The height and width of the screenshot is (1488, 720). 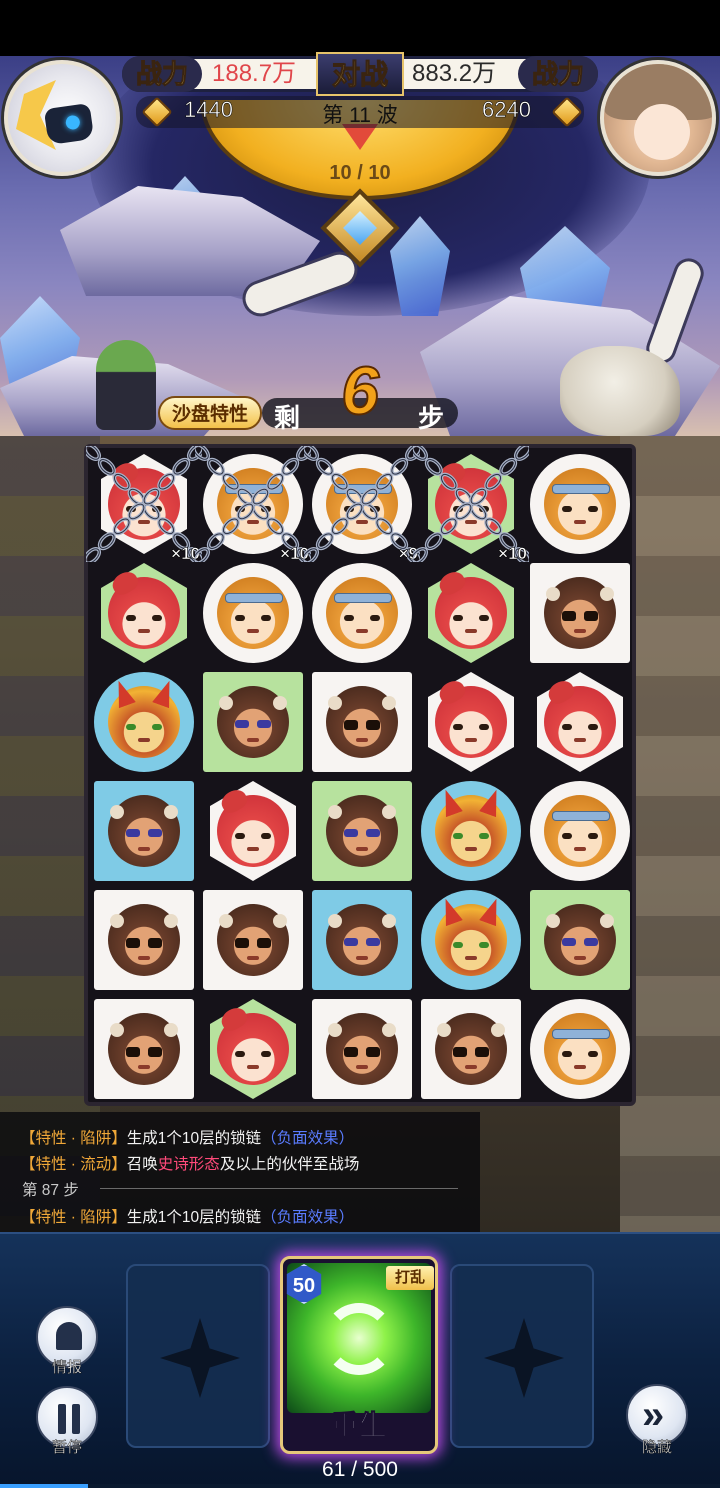 What do you see at coordinates (653, 1415) in the screenshot?
I see `double-chevron-icon: »` at bounding box center [653, 1415].